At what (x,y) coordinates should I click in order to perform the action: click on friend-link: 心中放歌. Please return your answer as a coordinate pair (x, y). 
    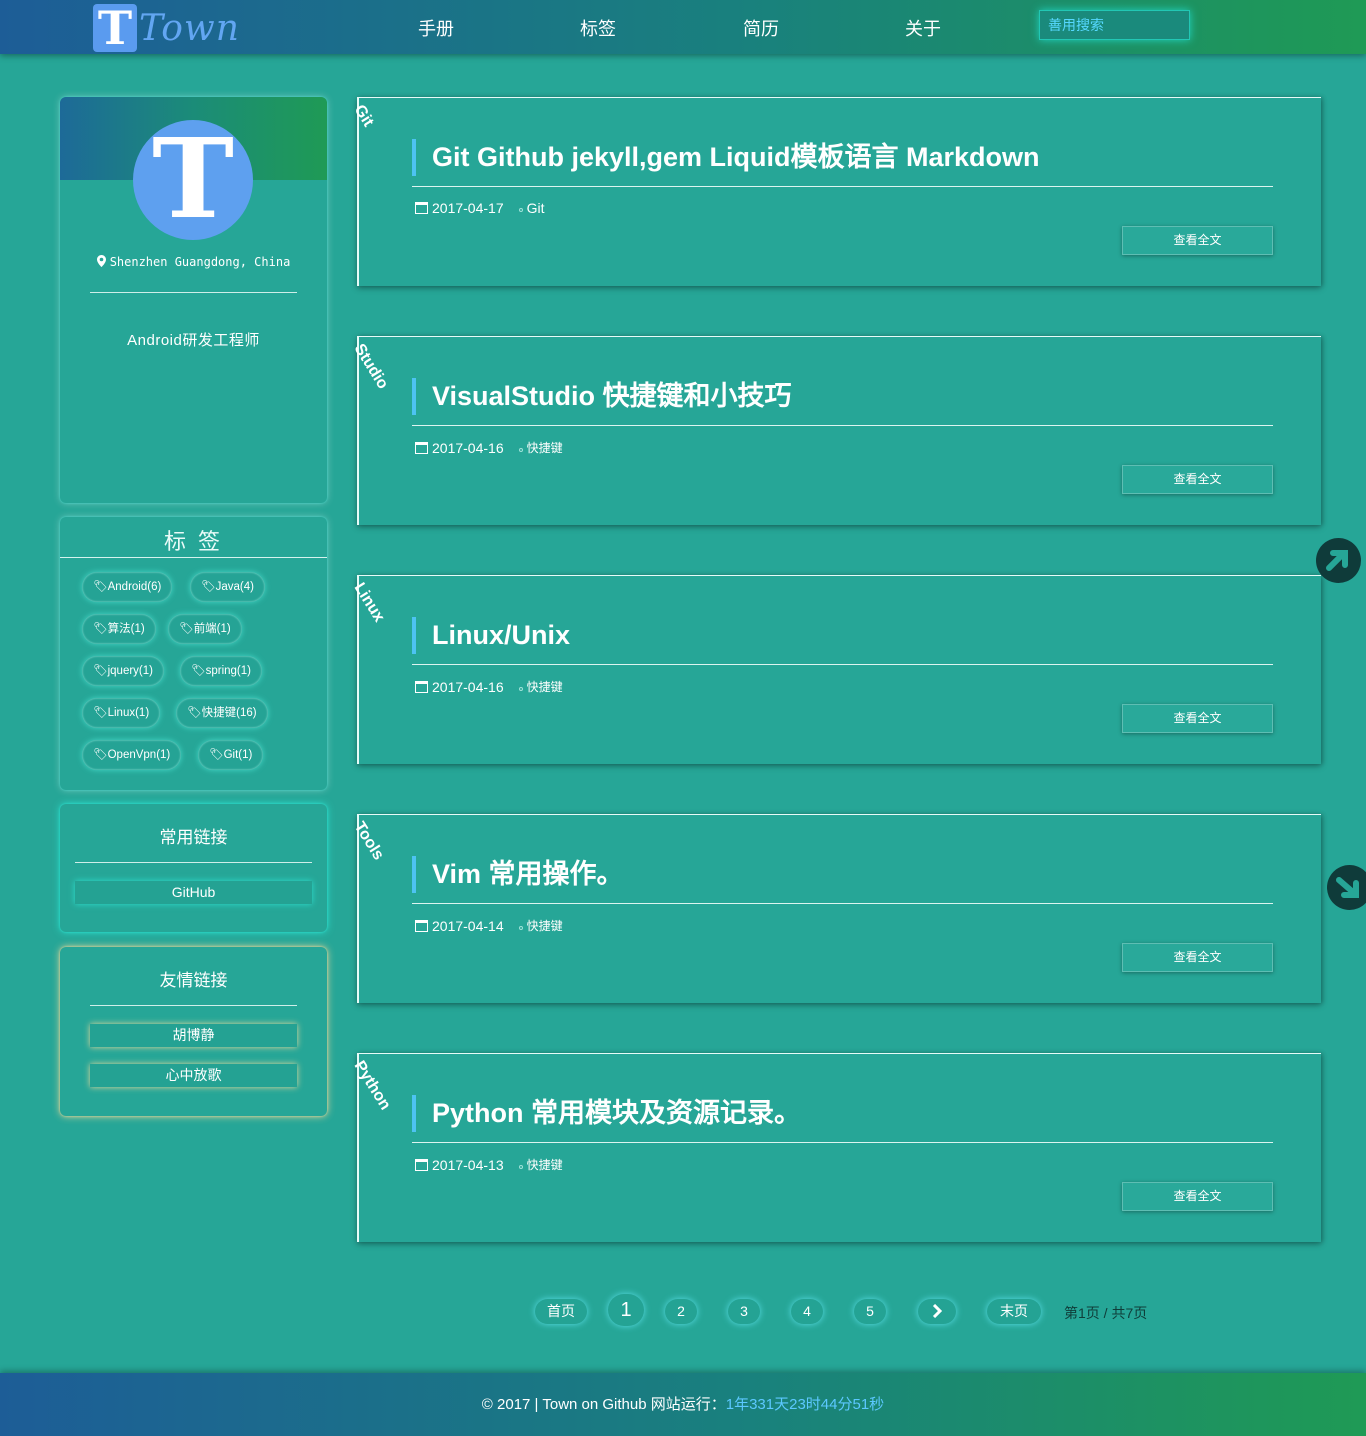
    Looking at the image, I should click on (193, 1075).